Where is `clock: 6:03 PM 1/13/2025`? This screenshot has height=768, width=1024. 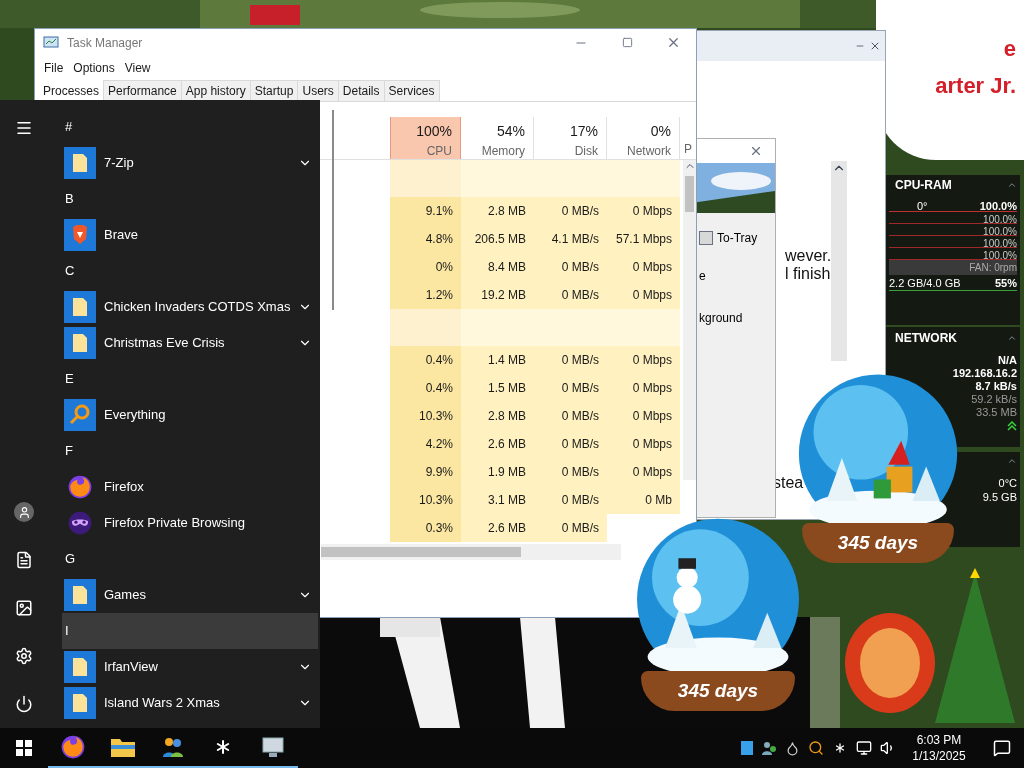 clock: 6:03 PM 1/13/2025 is located at coordinates (939, 748).